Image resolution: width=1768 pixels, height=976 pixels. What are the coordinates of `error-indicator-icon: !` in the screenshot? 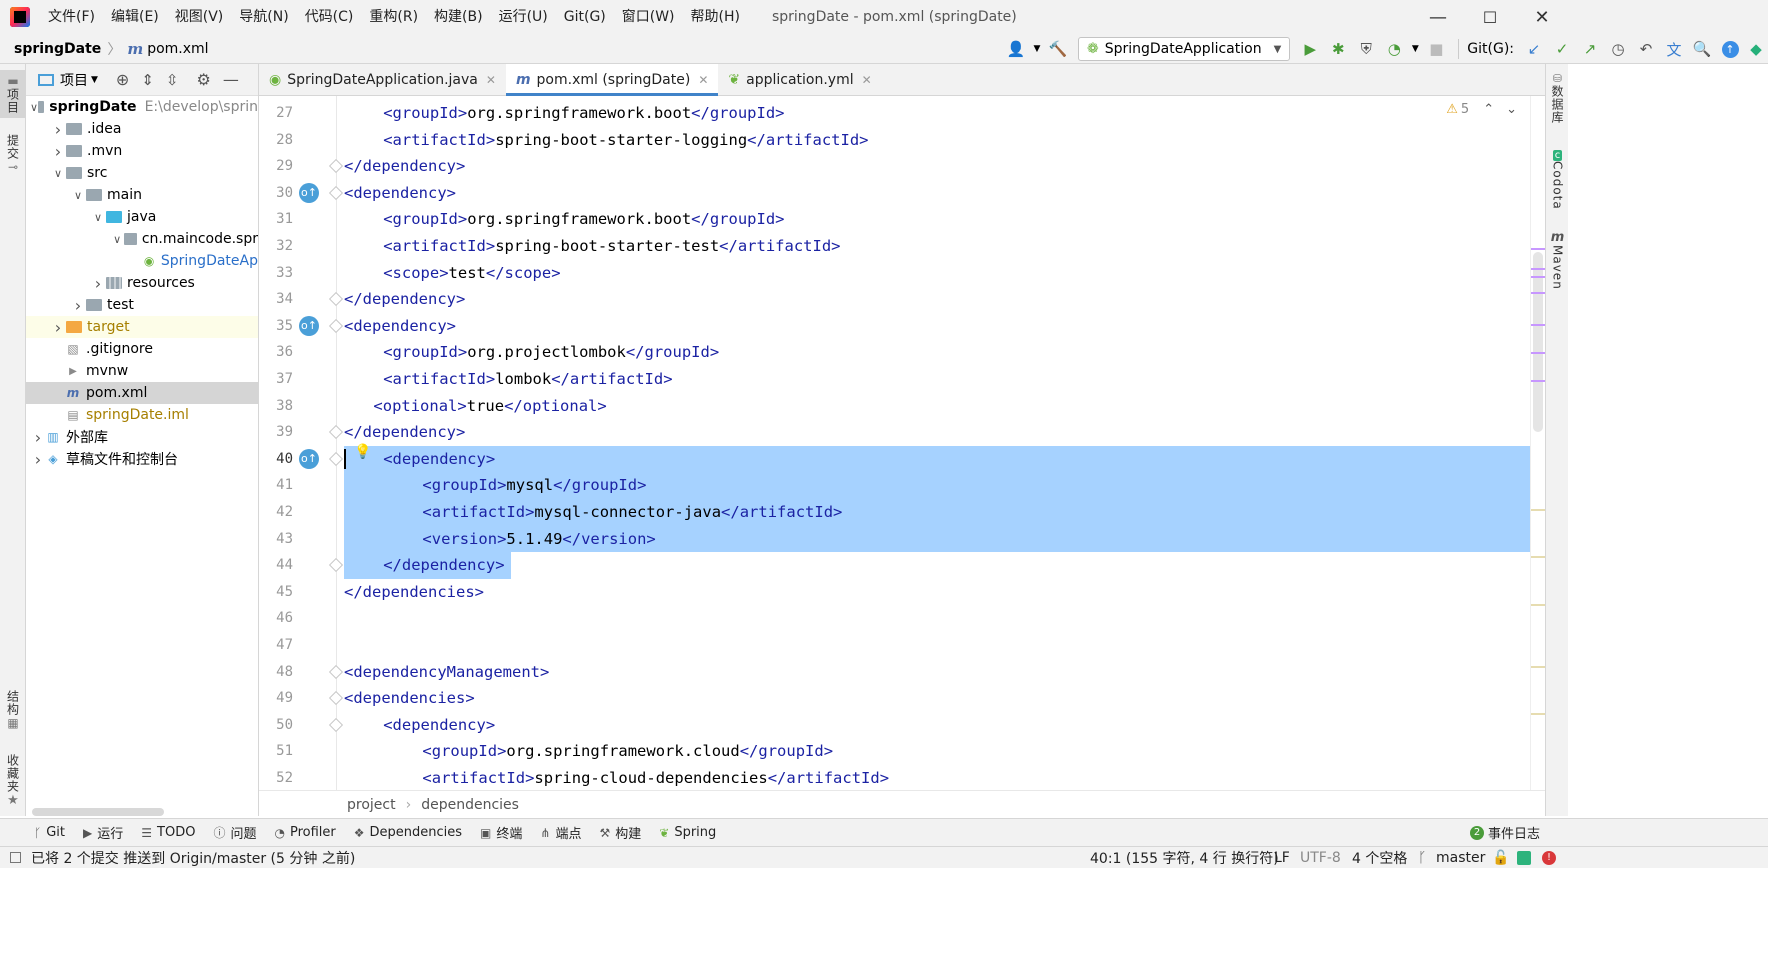 It's located at (1549, 858).